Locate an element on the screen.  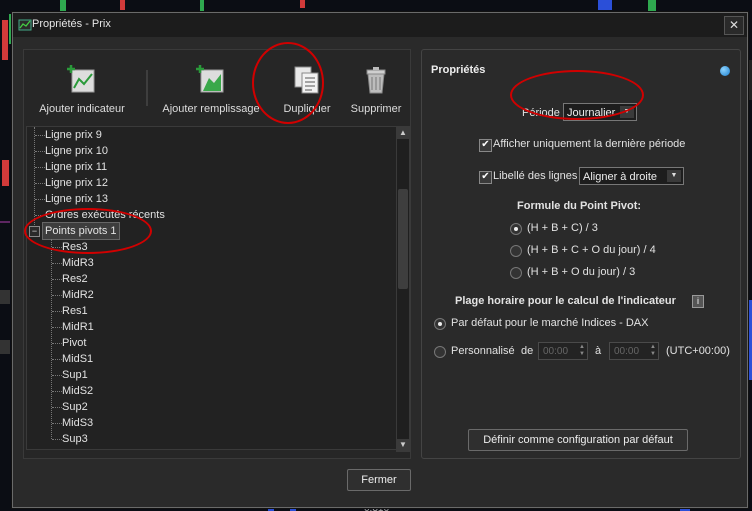
tree-item: Ligne prix 10 is located at coordinates (76, 151).